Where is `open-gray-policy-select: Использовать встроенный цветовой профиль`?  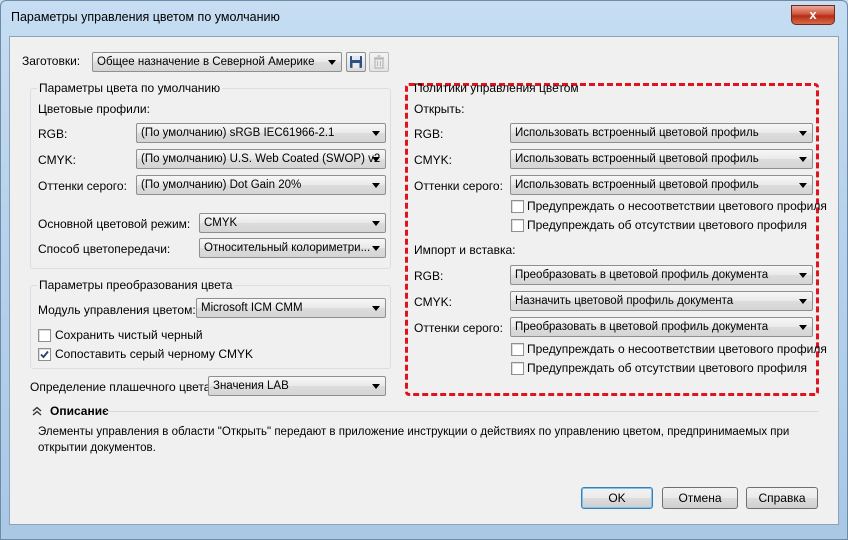 open-gray-policy-select: Использовать встроенный цветовой профиль is located at coordinates (661, 185).